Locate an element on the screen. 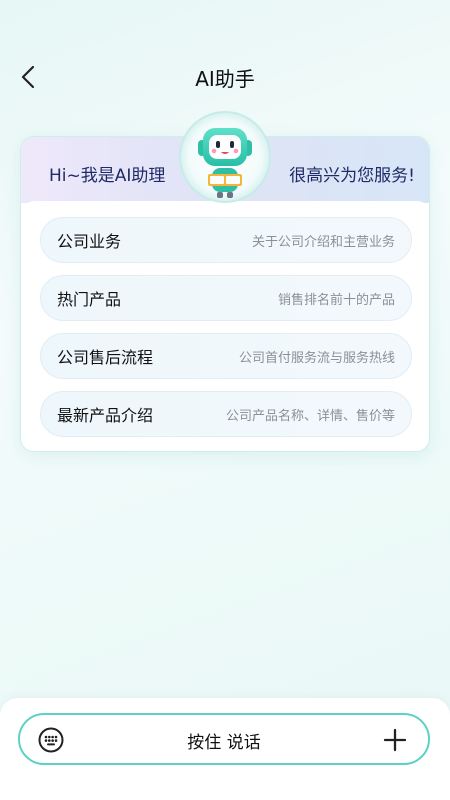 The image size is (450, 800). voice-input-pill: 按住 说话 is located at coordinates (224, 739).